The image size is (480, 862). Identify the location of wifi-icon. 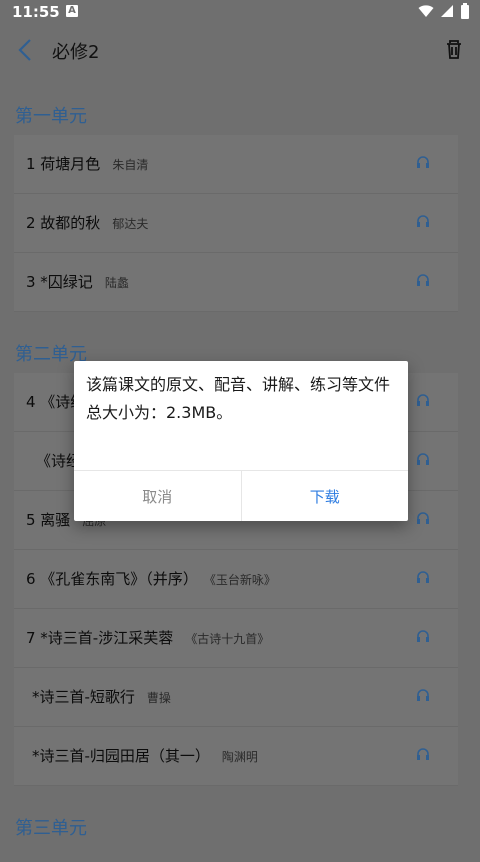
(426, 11).